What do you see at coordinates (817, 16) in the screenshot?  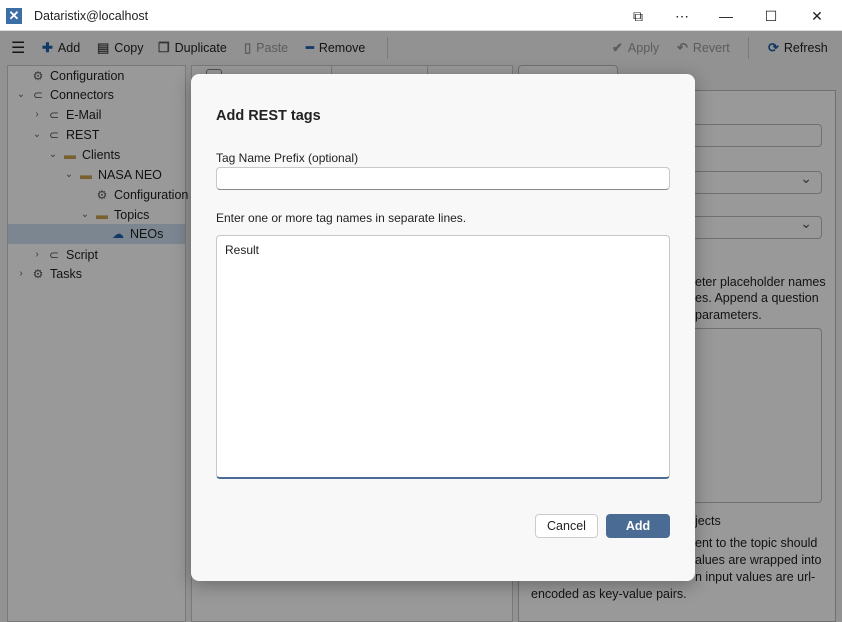 I see `close-button: ✕` at bounding box center [817, 16].